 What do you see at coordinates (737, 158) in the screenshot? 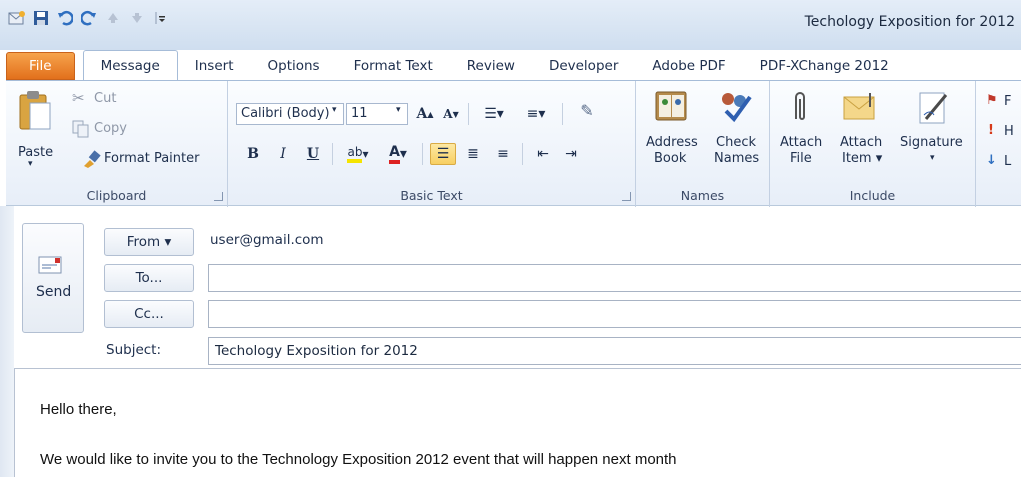
I see `check-names-label-2: Names` at bounding box center [737, 158].